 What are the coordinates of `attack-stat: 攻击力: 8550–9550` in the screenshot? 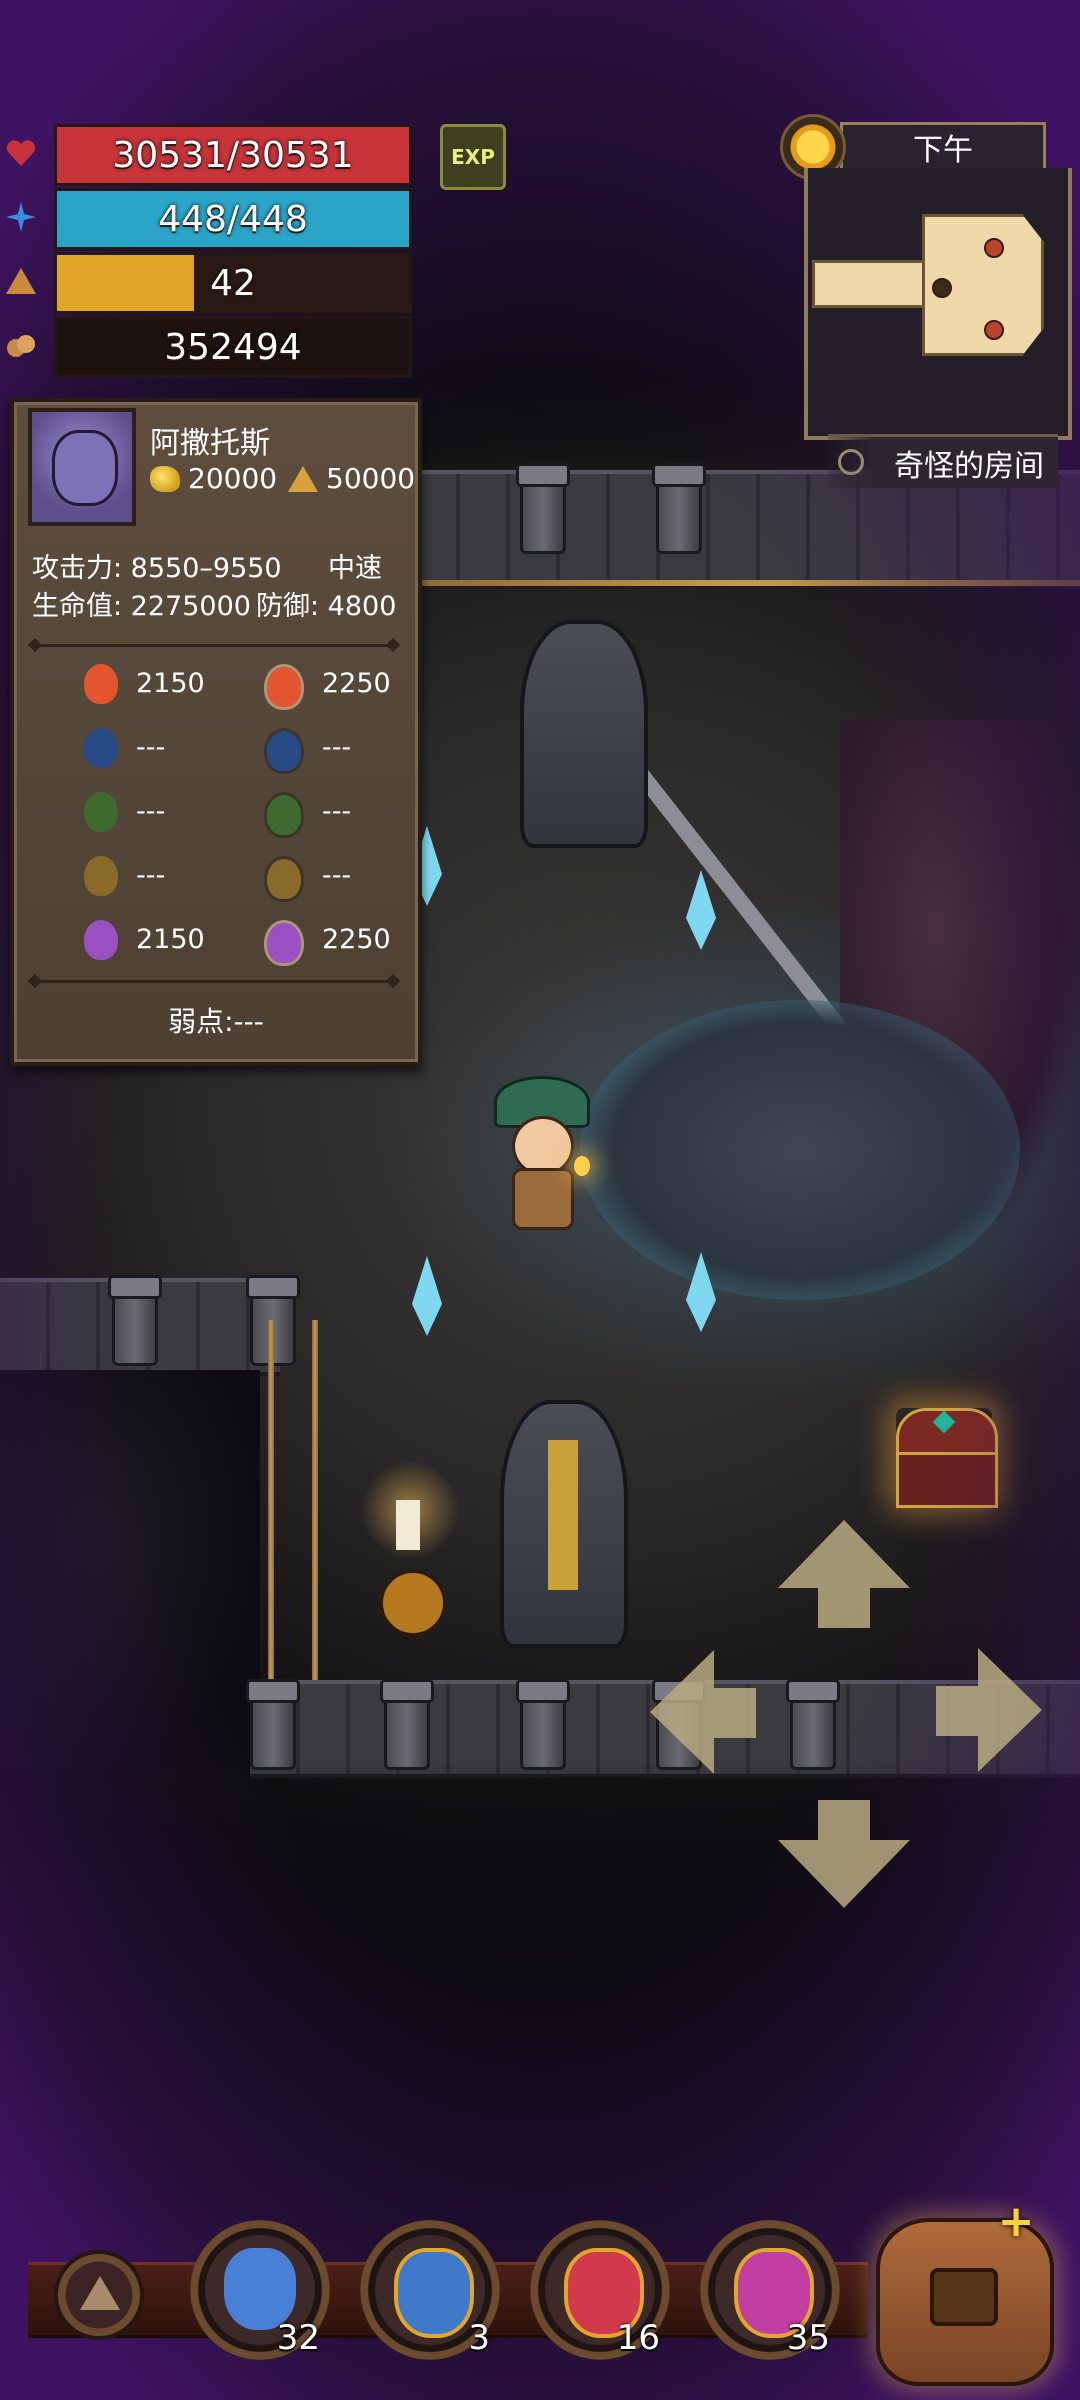 It's located at (157, 568).